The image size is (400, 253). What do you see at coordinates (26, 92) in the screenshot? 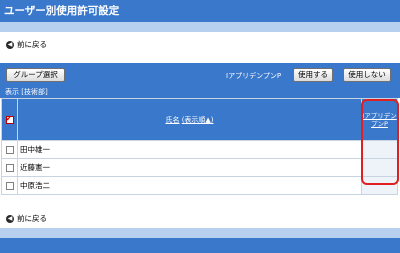
I see `display-group-label: 表示 [技術部]` at bounding box center [26, 92].